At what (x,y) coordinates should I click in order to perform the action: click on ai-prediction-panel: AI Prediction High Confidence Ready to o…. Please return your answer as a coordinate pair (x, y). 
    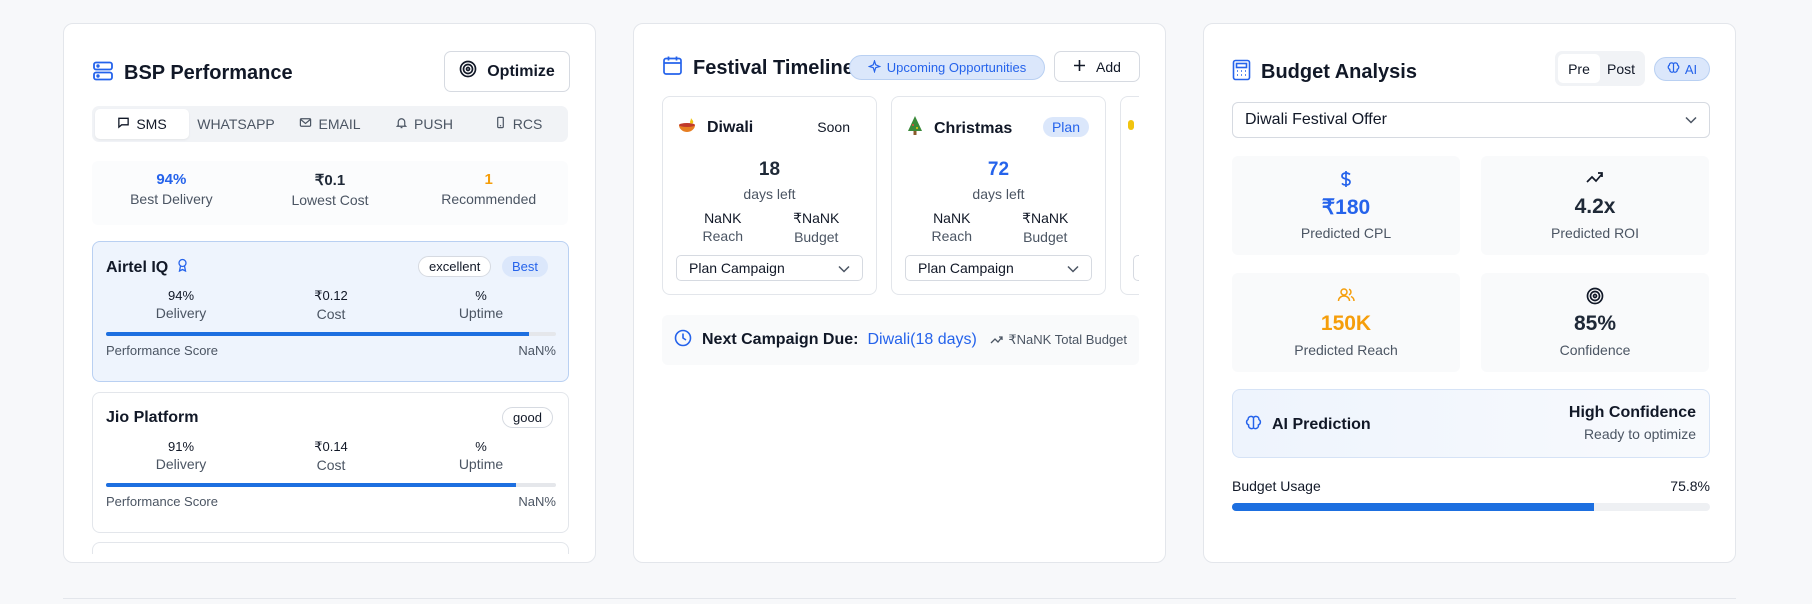
    Looking at the image, I should click on (1471, 423).